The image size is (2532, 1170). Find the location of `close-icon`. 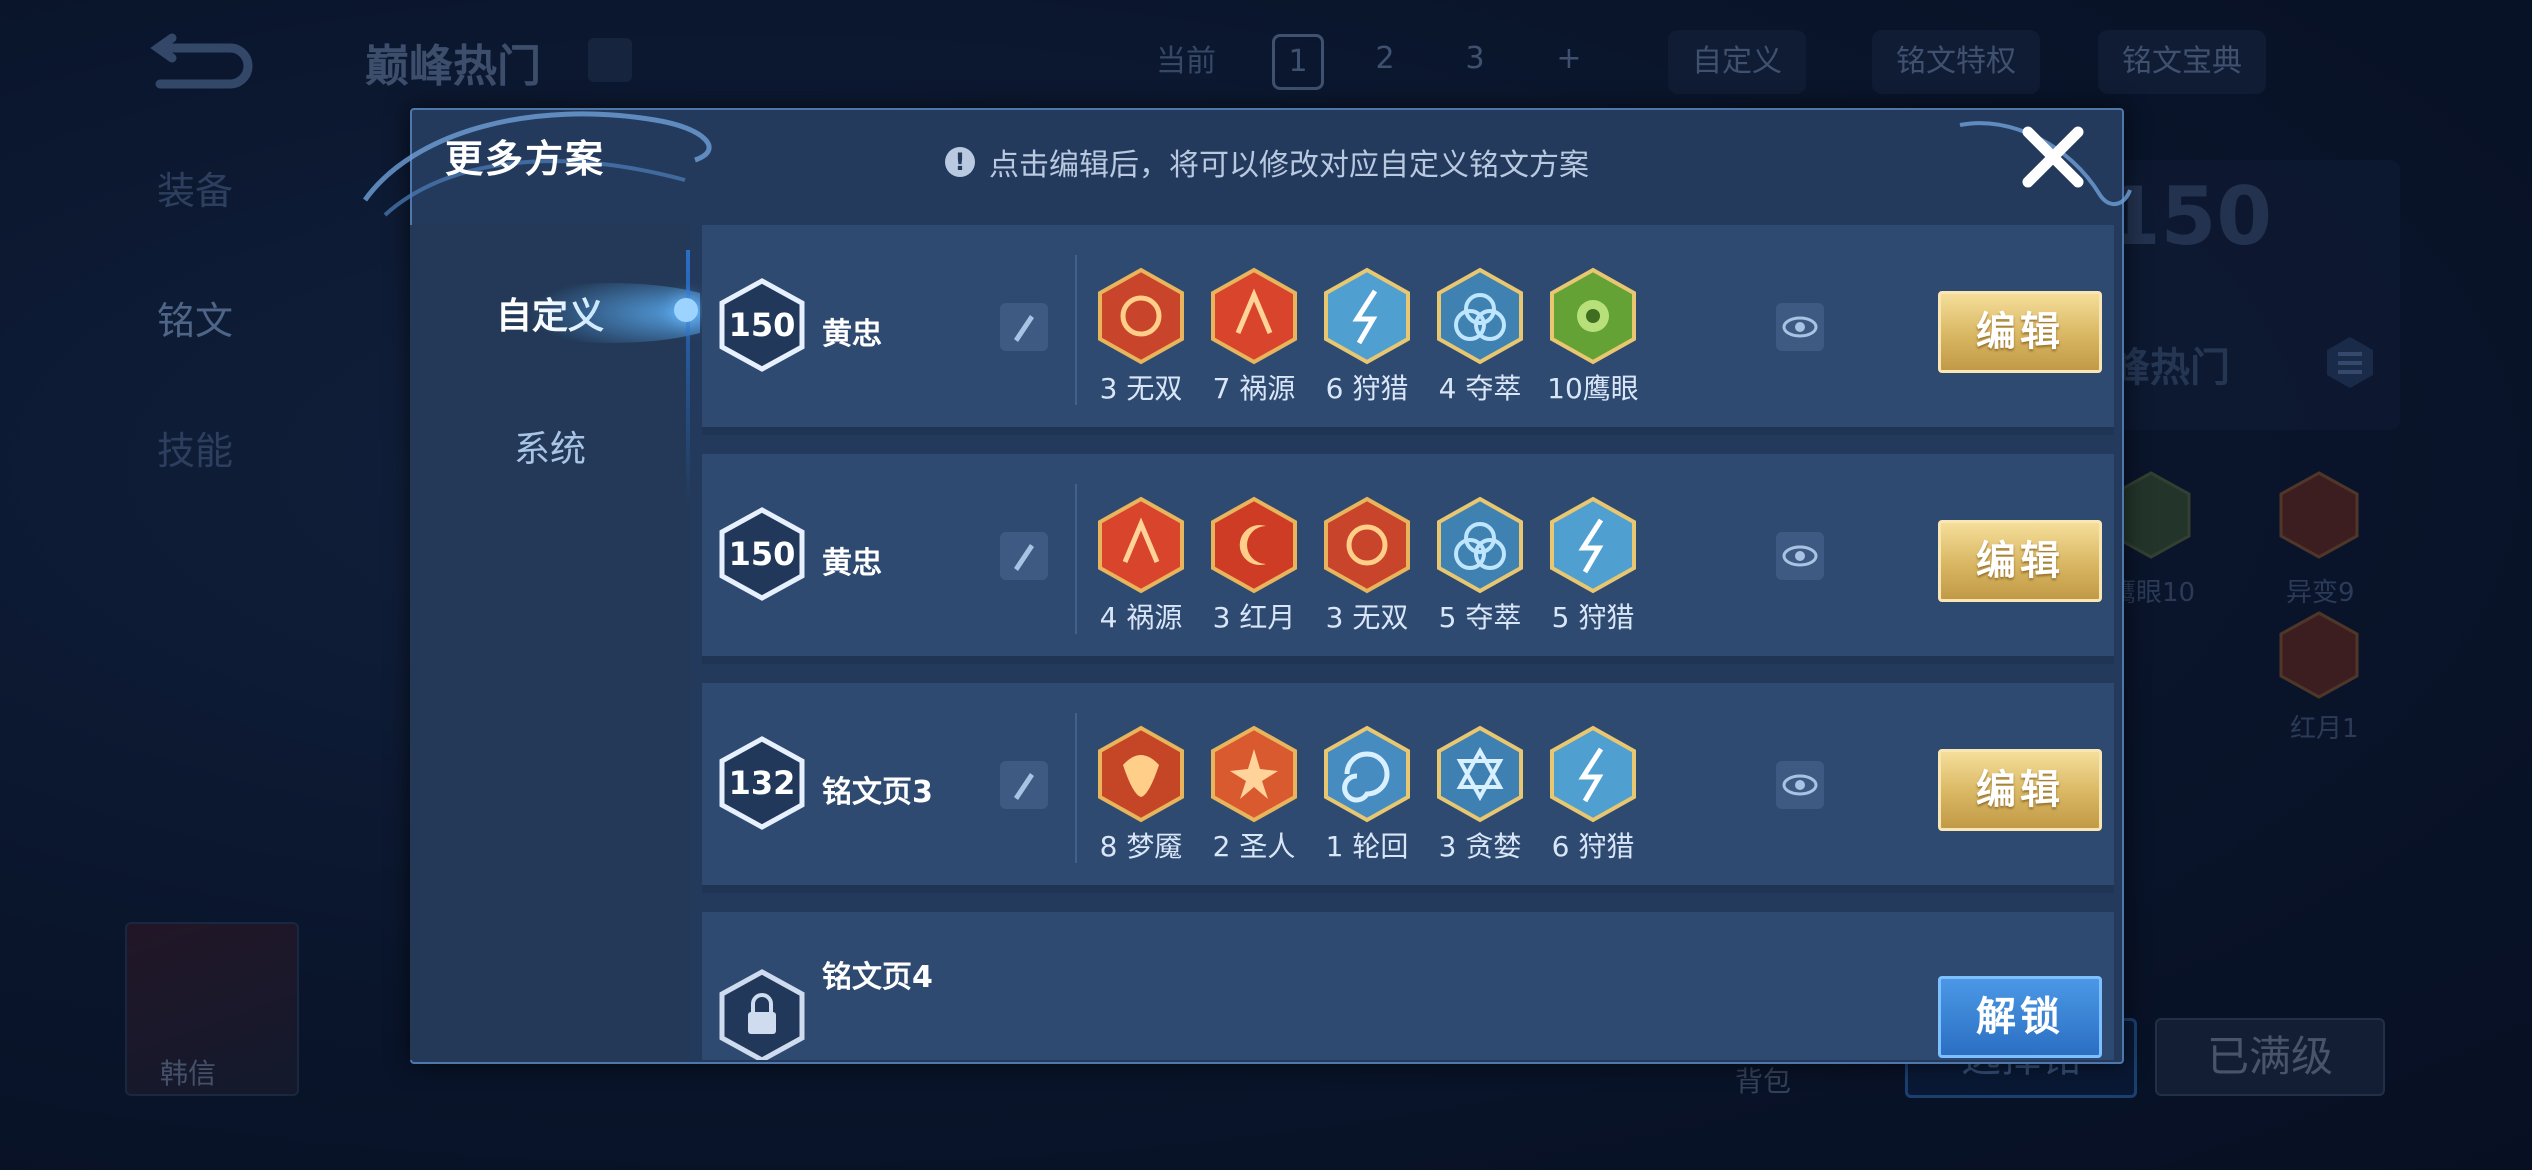

close-icon is located at coordinates (2053, 157).